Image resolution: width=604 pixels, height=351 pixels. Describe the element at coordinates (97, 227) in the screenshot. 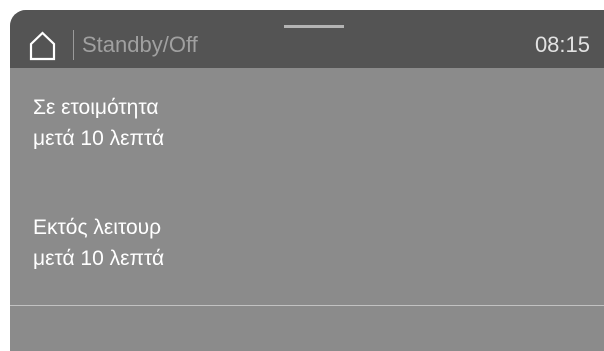

I see `option-off-label: Εκτός λειτουρ` at that location.